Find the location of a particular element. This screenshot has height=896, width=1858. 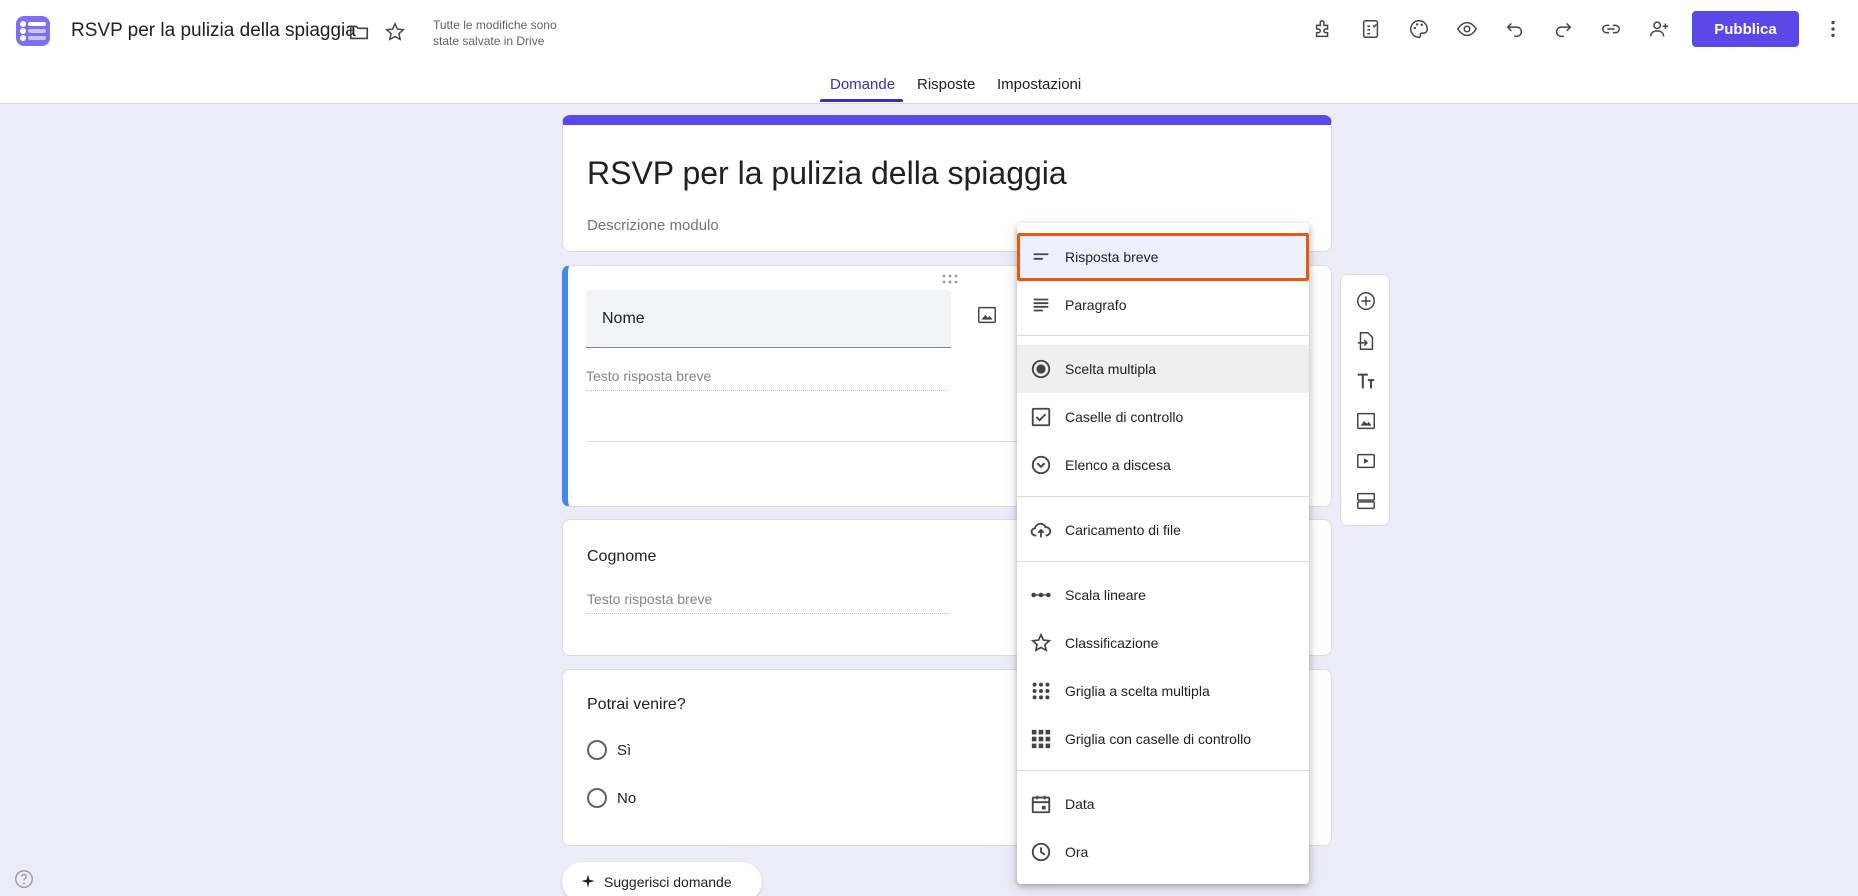

add-title-icon is located at coordinates (1366, 381).